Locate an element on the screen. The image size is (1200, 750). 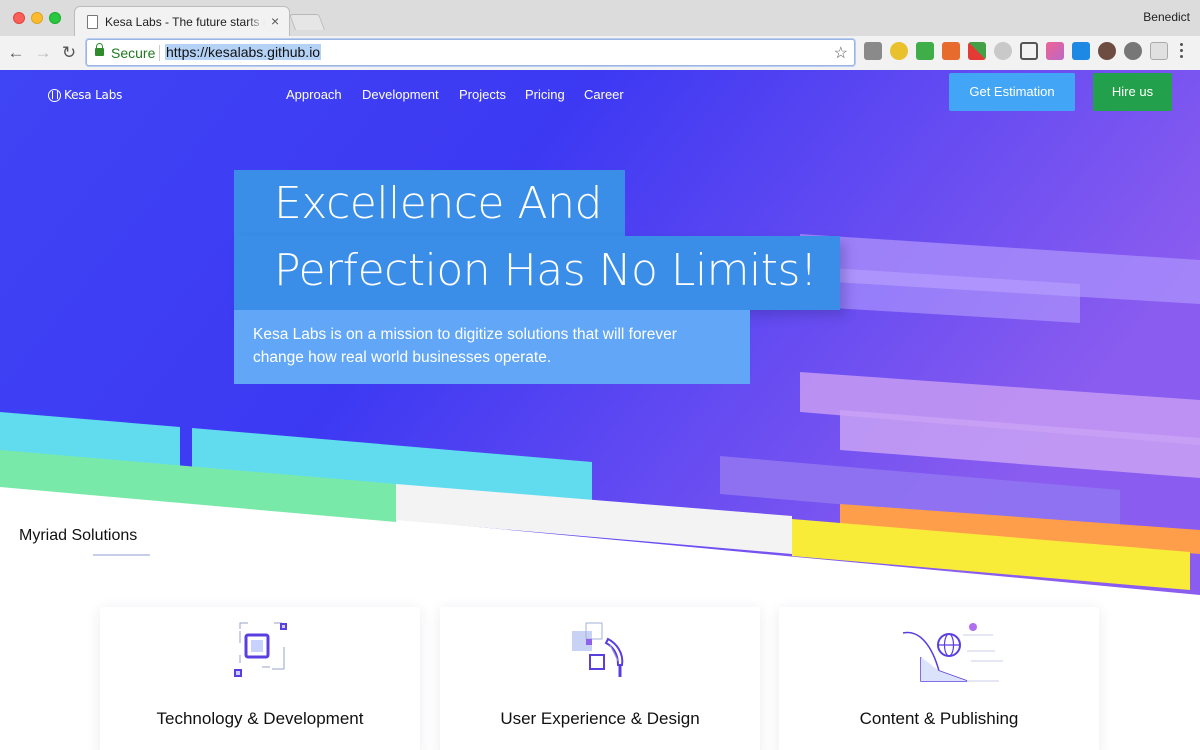
hire-us-button: Hire us is located at coordinates (1132, 92).